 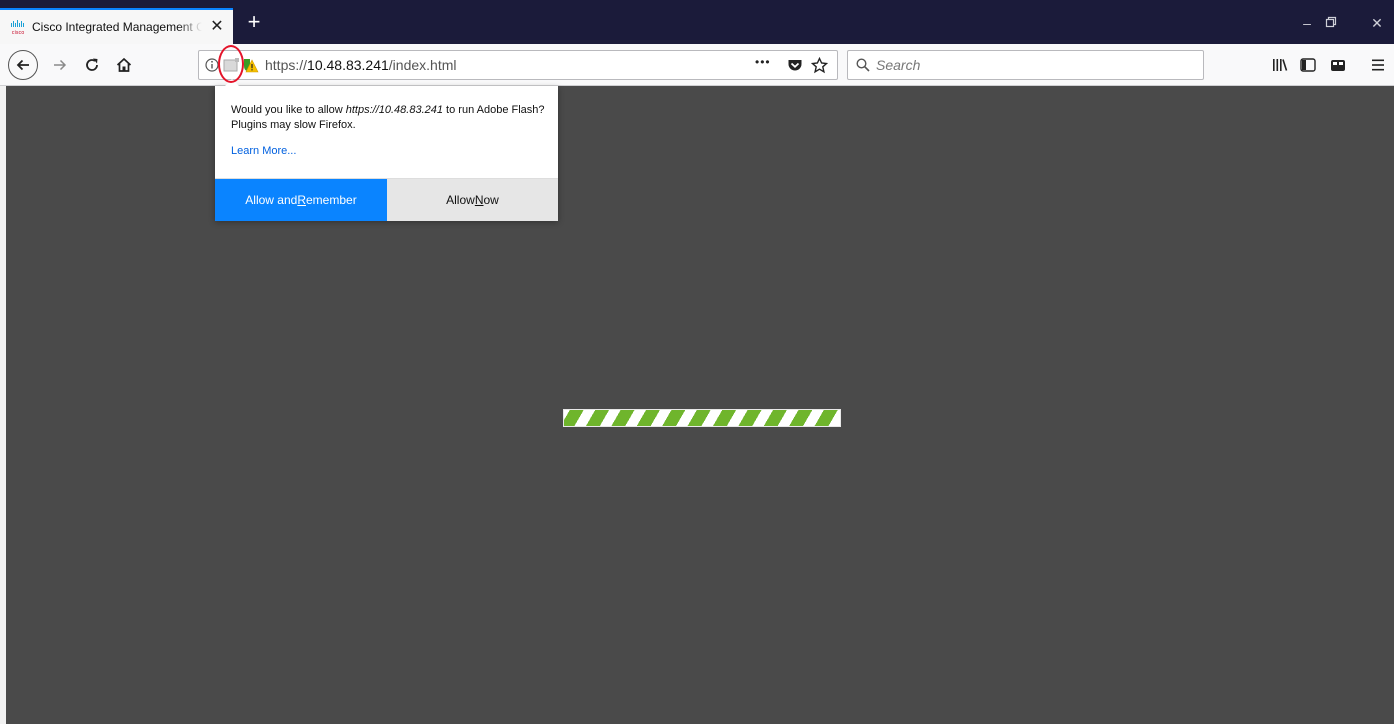 What do you see at coordinates (518, 65) in the screenshot?
I see `url-bar: https://10.48.83.241/index.html •••` at bounding box center [518, 65].